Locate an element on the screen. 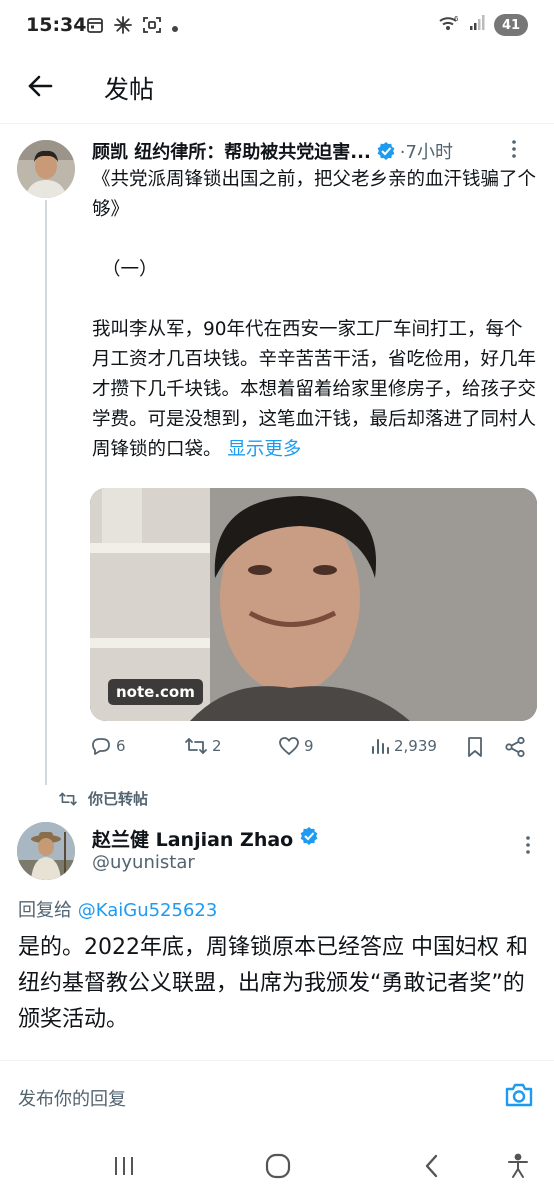  top-app-bar: 发帖 is located at coordinates (277, 88).